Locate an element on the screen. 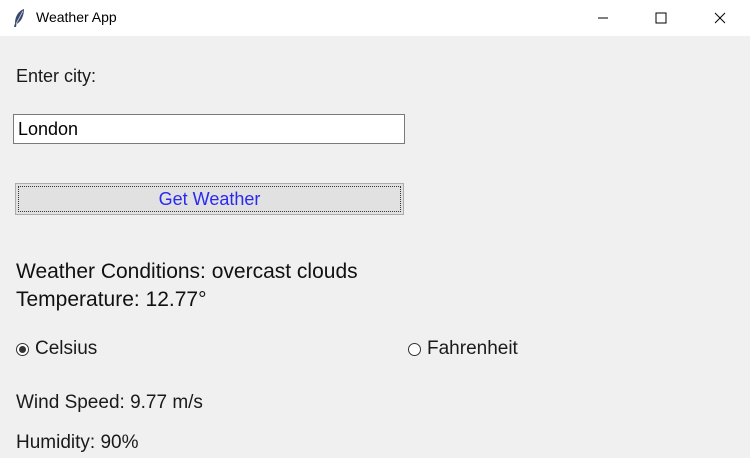  city-label: Enter city: is located at coordinates (56, 76).